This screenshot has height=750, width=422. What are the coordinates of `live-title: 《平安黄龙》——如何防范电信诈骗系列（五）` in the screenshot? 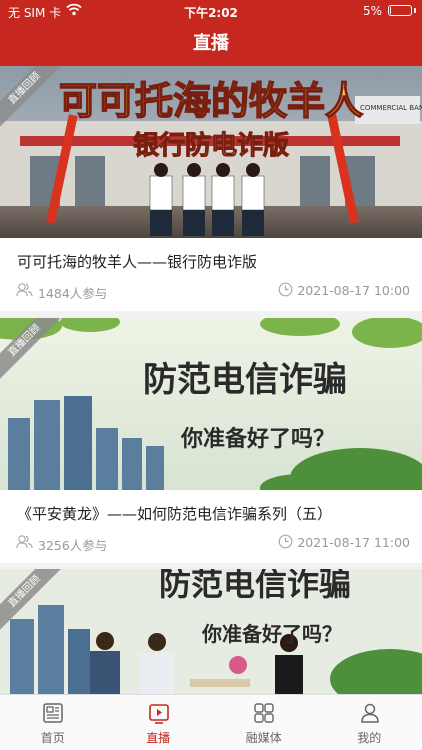 It's located at (214, 513).